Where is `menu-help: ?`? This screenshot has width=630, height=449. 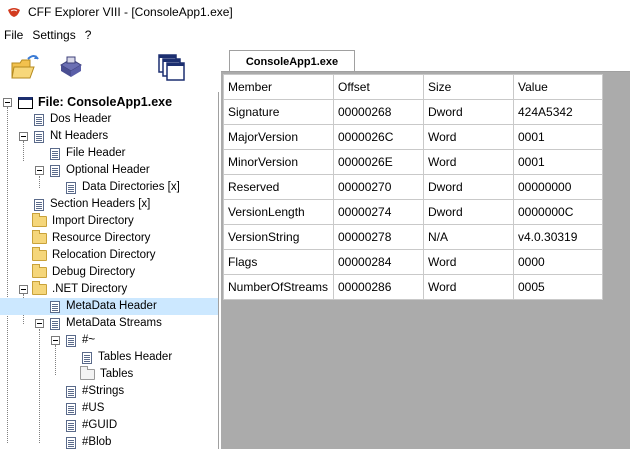 menu-help: ? is located at coordinates (89, 35).